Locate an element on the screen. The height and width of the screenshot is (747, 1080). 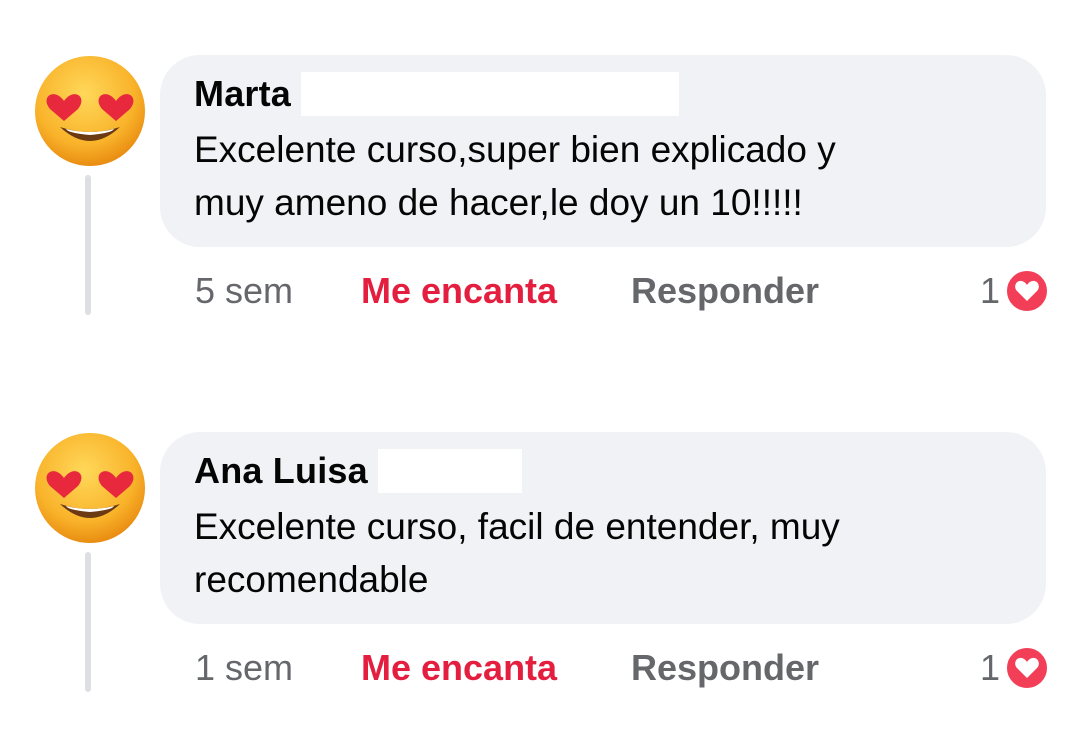
comment-actions: 1 sem Me encanta Responder 1 is located at coordinates (622, 668).